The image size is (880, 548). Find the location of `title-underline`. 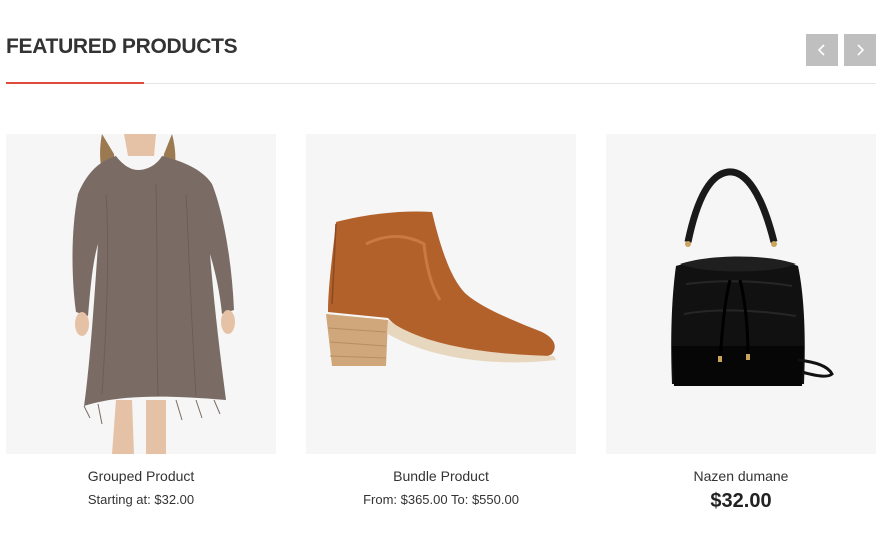

title-underline is located at coordinates (75, 83).